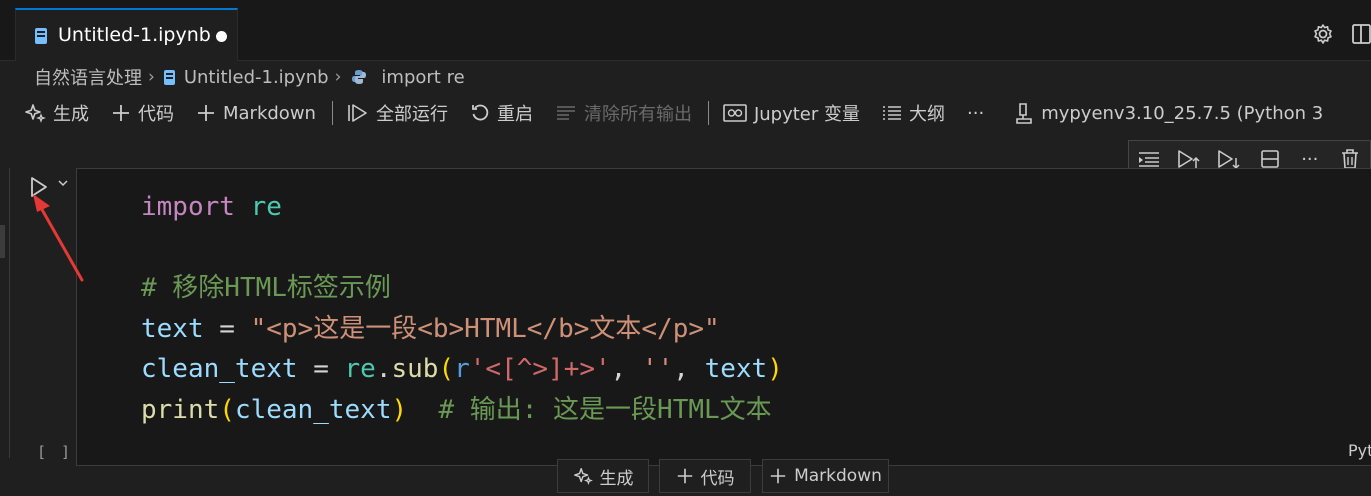 Image resolution: width=1371 pixels, height=496 pixels. What do you see at coordinates (1323, 34) in the screenshot?
I see `gear-icon` at bounding box center [1323, 34].